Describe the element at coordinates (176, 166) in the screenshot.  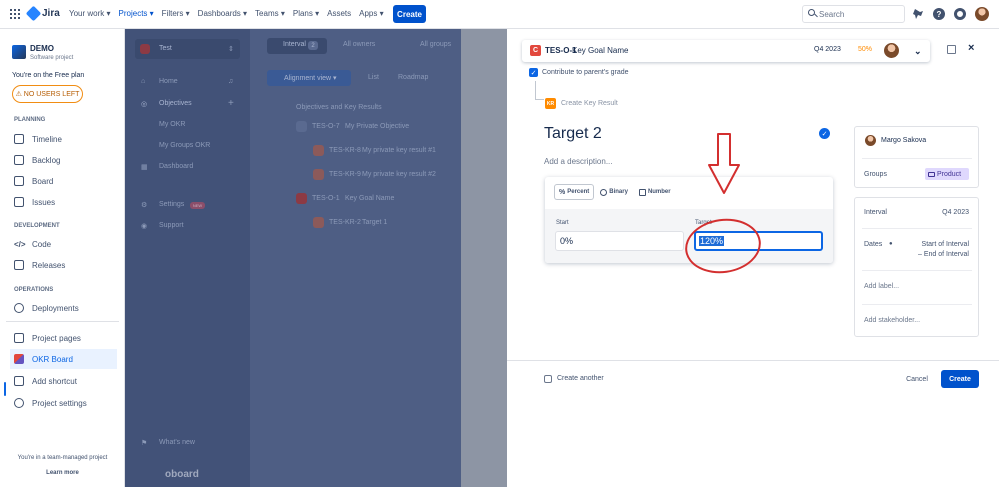
I see `okr-nav-dashboard: Dashboard` at that location.